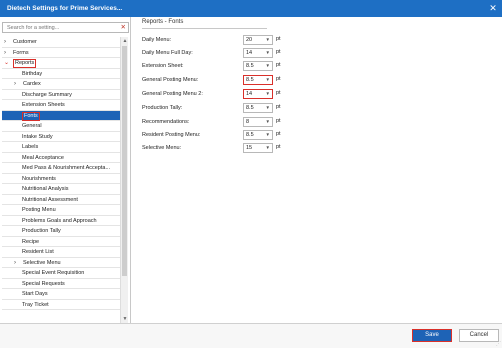 The width and height of the screenshot is (502, 348). I want to click on setting-general-posting-menu-2: General Posting Menu 2: 14 ▼ pt, so click(222, 94).